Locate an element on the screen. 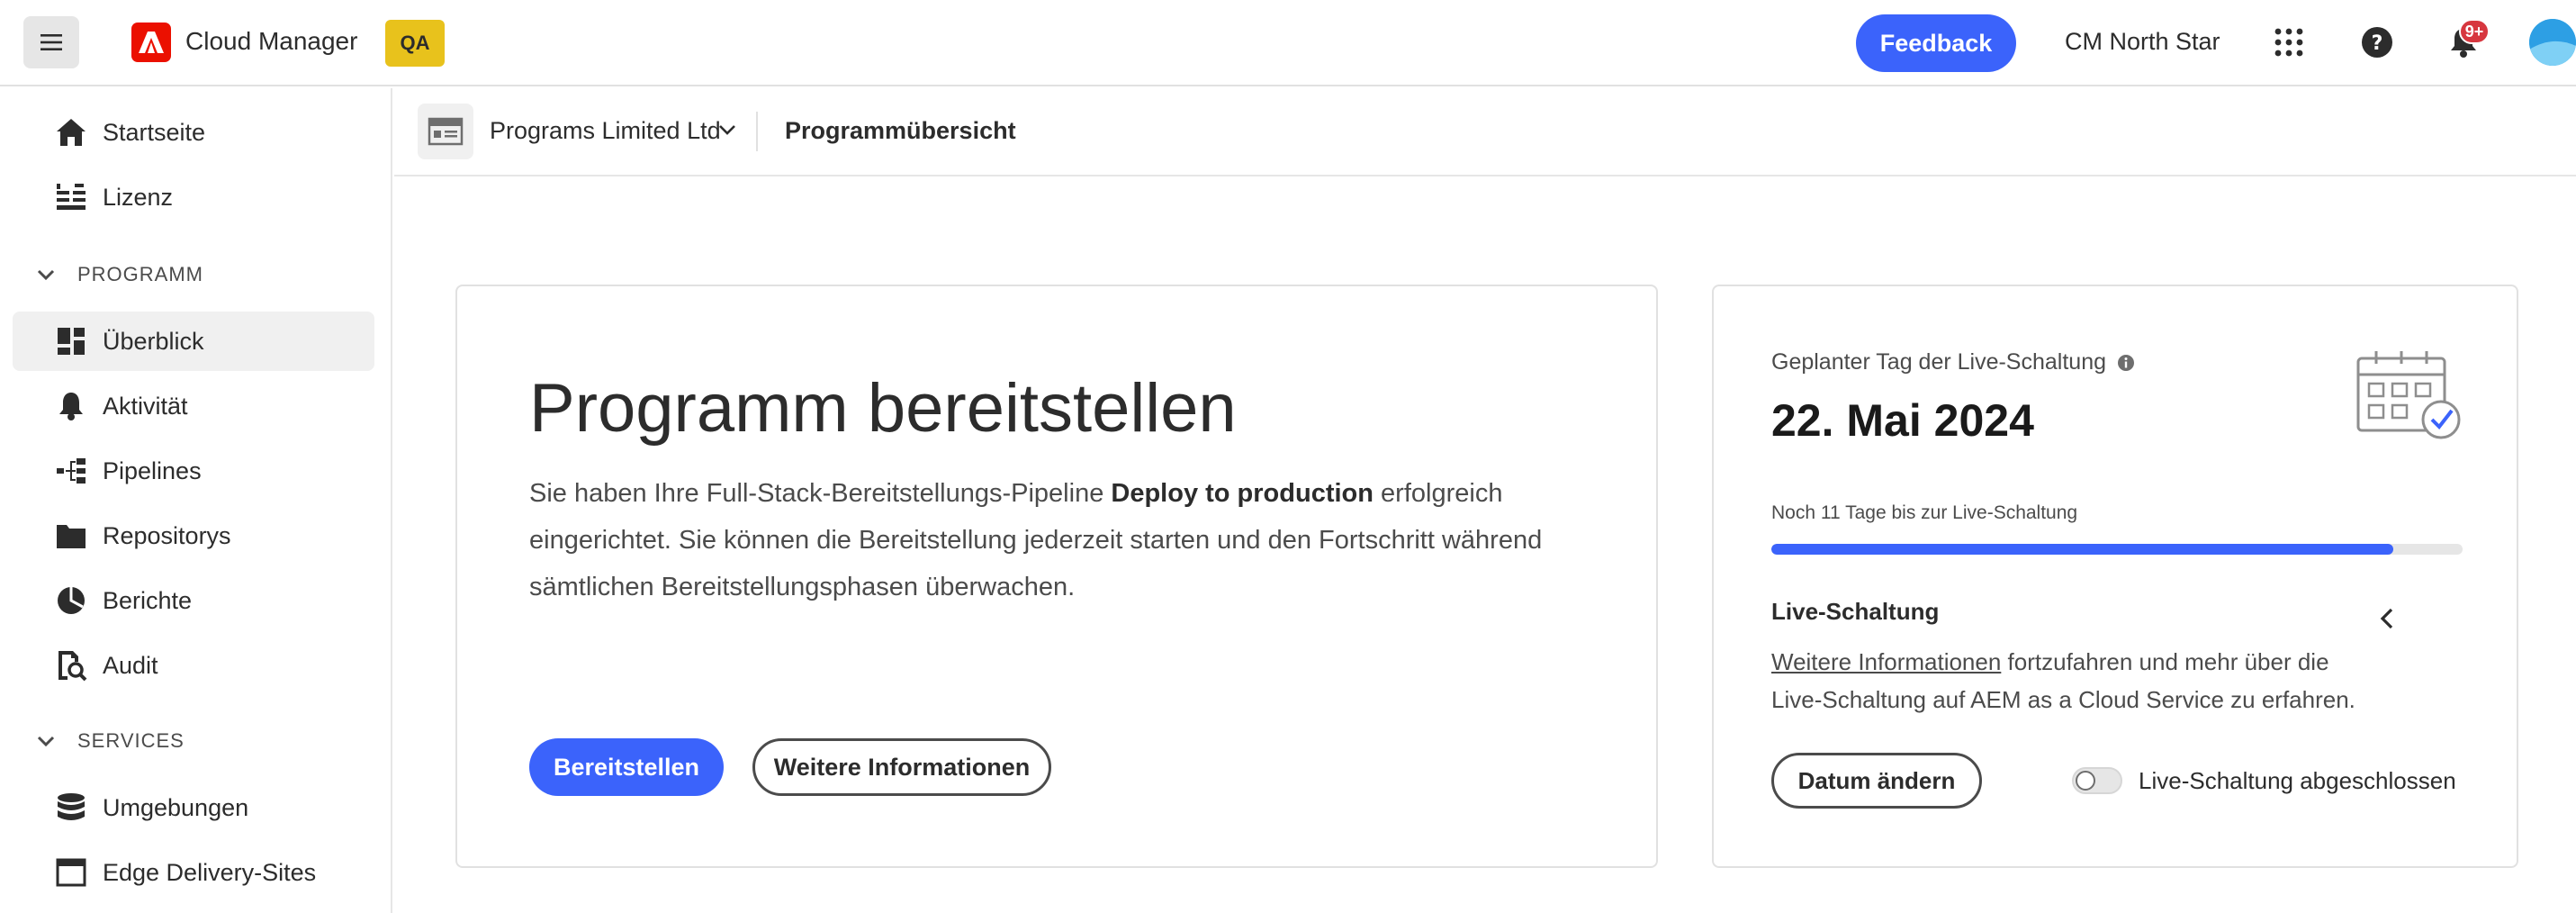 This screenshot has height=913, width=2576. days-remaining: Noch 11 Tage bis zur Live-Schaltung is located at coordinates (1924, 513).